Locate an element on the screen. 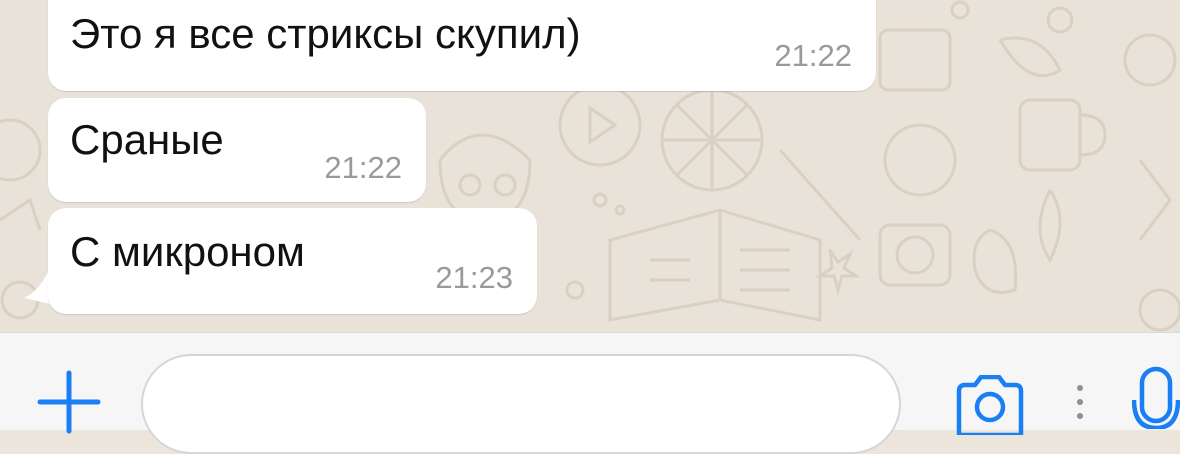 The height and width of the screenshot is (454, 1180). message-bubble: С микроном 21:23 is located at coordinates (292, 261).